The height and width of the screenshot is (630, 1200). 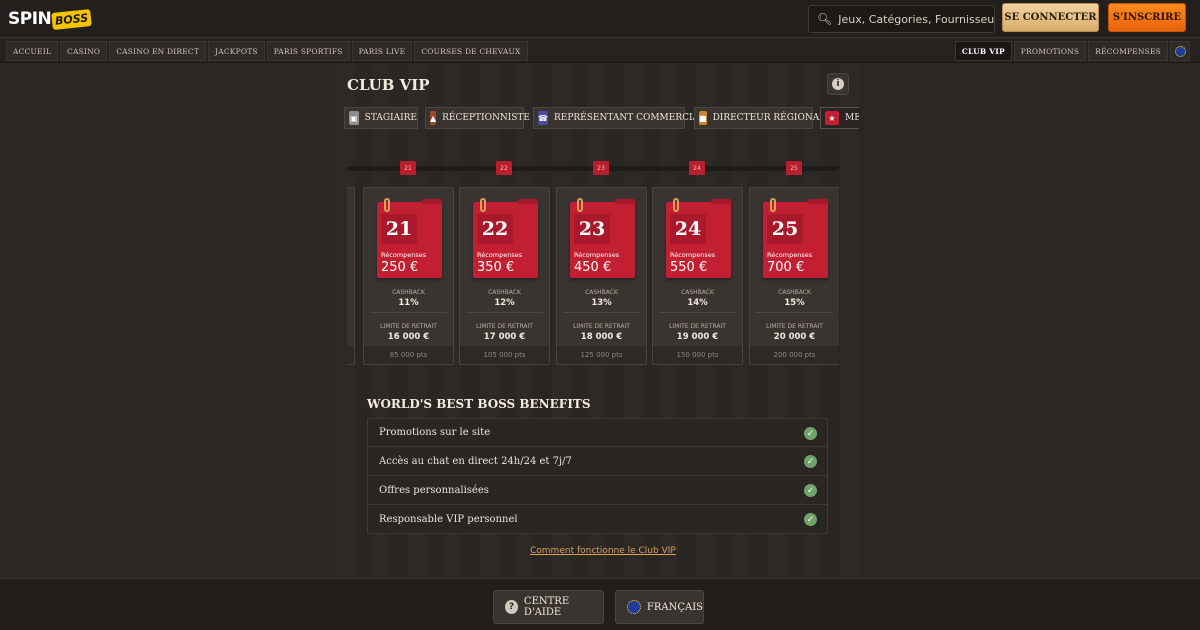 What do you see at coordinates (601, 168) in the screenshot?
I see `level-marker-23: 23` at bounding box center [601, 168].